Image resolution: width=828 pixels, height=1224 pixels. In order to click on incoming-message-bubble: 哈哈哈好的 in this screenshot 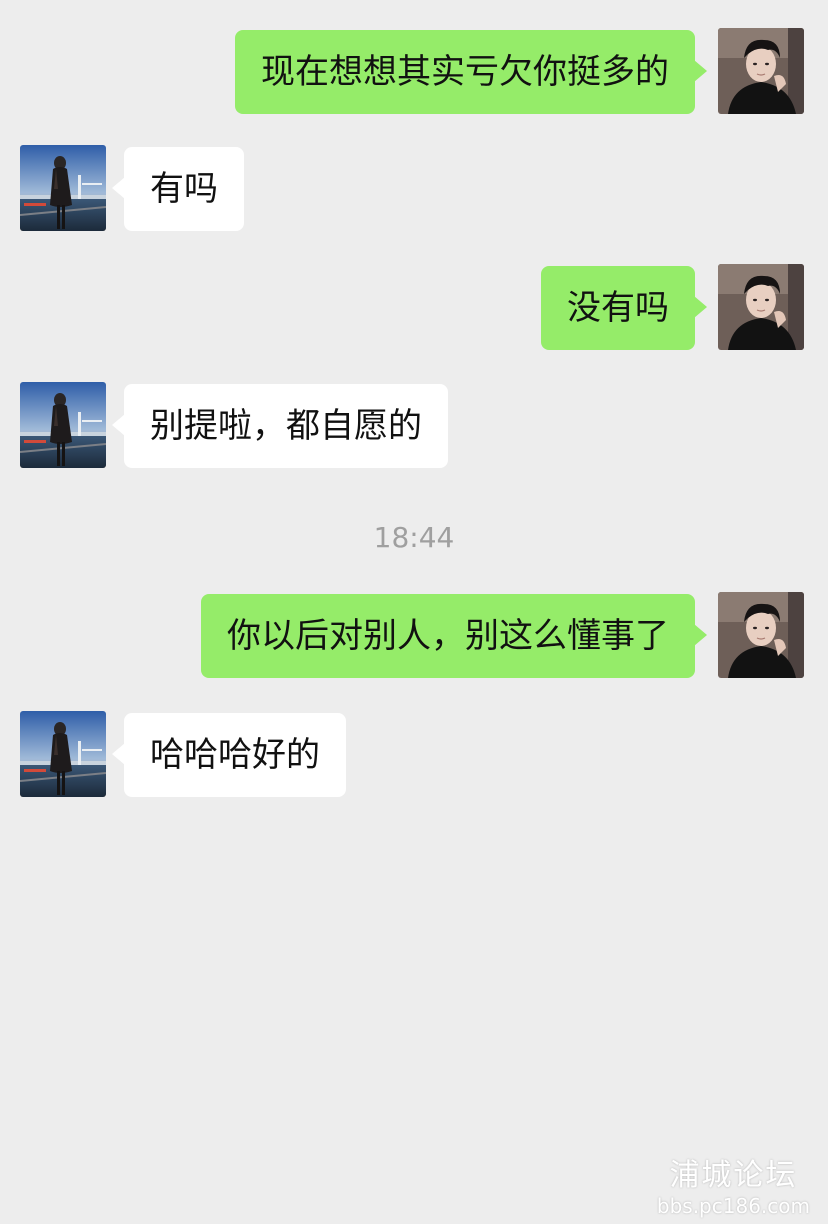, I will do `click(229, 755)`.